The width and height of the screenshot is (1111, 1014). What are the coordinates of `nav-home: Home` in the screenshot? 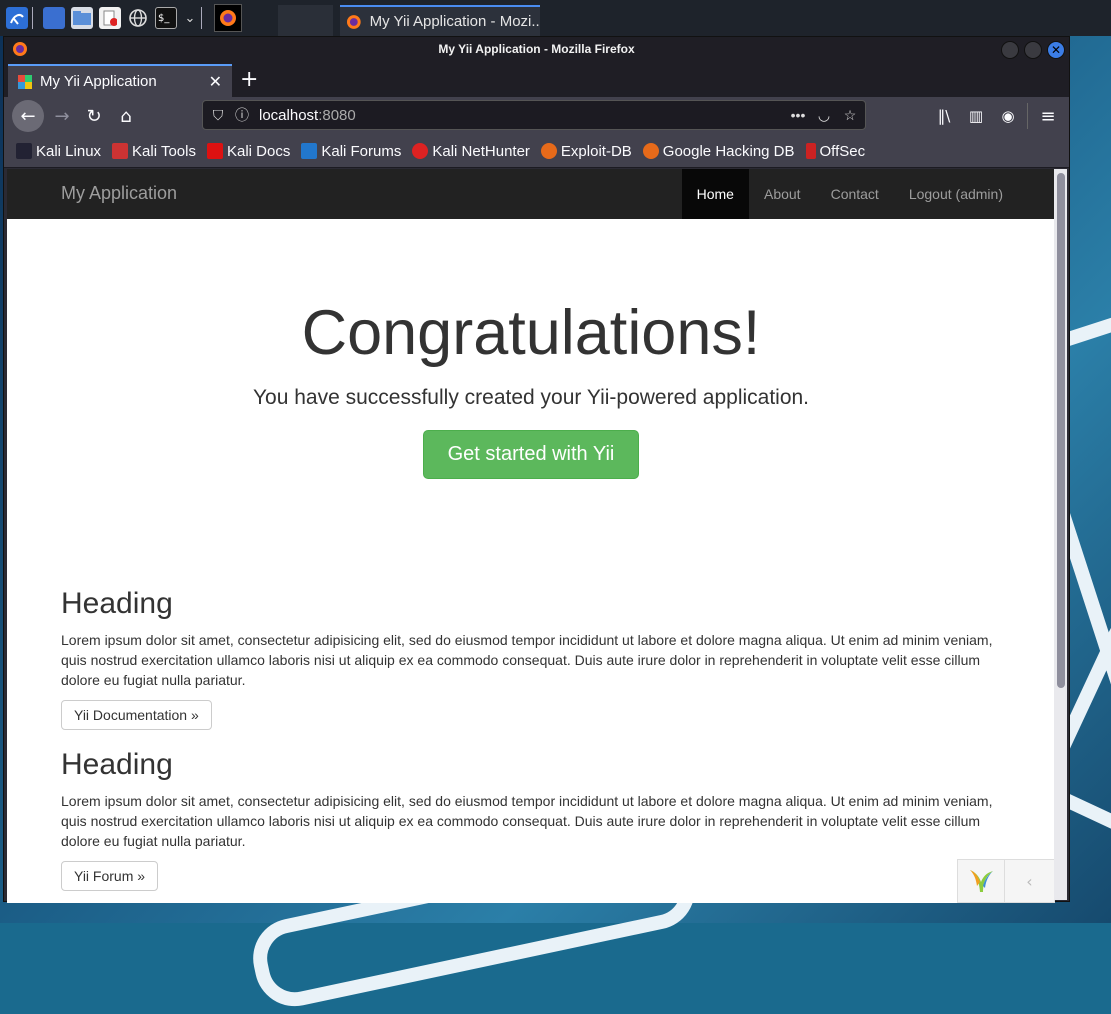 It's located at (715, 194).